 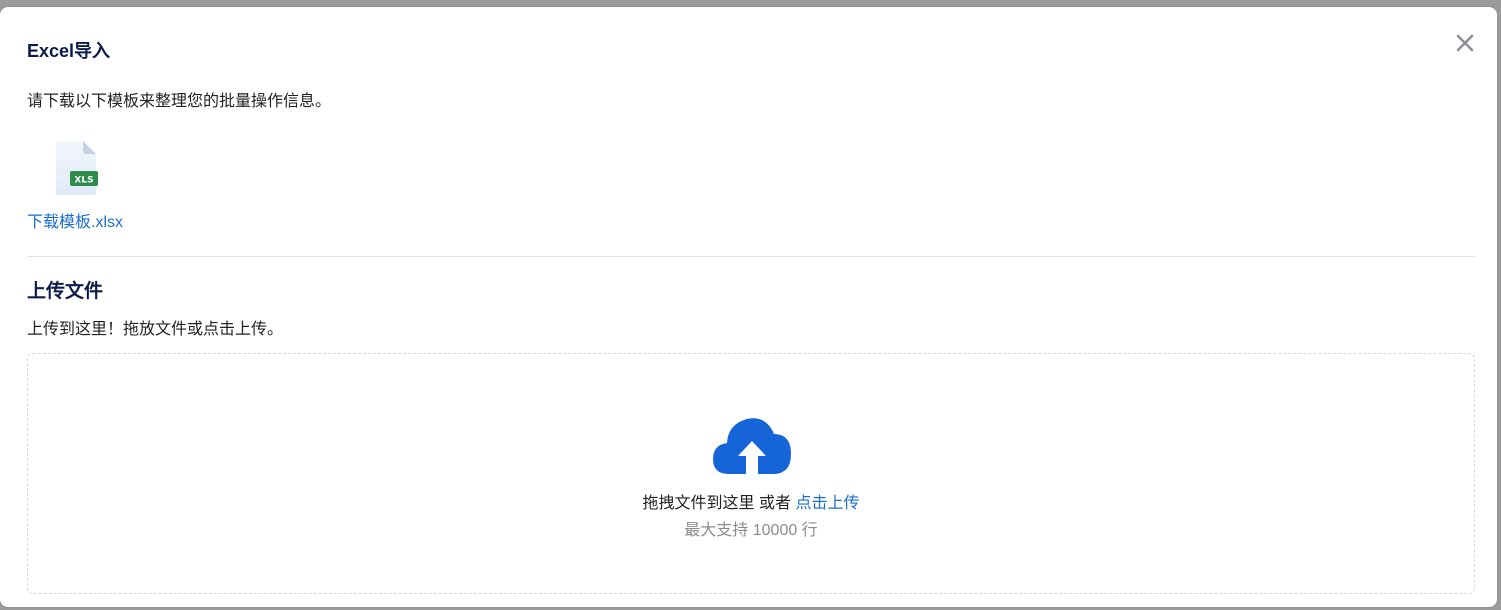 I want to click on xls-badge-text: XLS, so click(x=83, y=181).